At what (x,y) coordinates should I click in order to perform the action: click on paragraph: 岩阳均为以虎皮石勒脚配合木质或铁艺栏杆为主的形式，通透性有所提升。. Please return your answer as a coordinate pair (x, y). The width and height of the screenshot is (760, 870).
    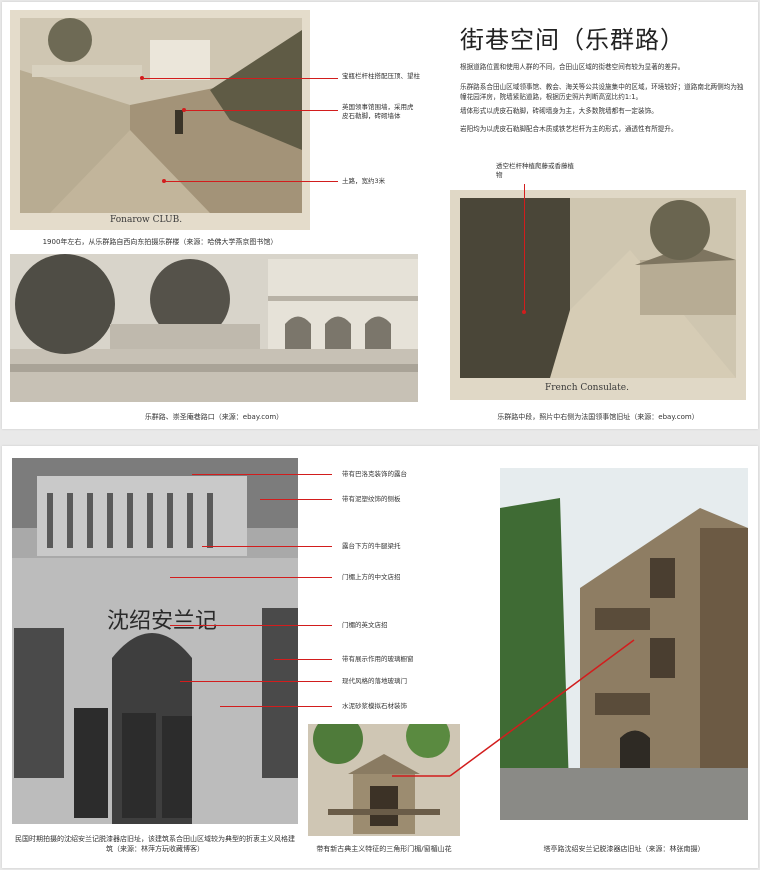
    Looking at the image, I should click on (569, 129).